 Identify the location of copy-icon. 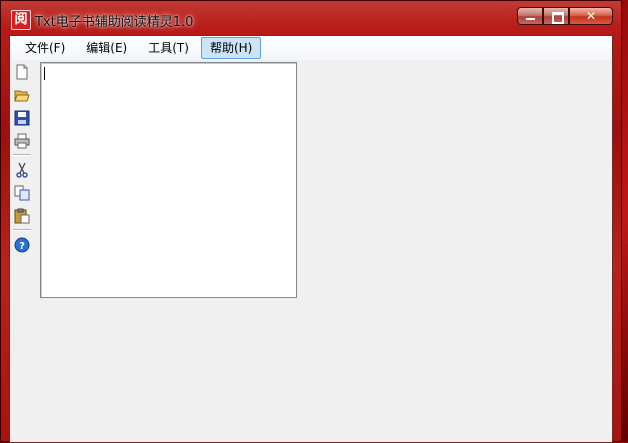
(22, 193).